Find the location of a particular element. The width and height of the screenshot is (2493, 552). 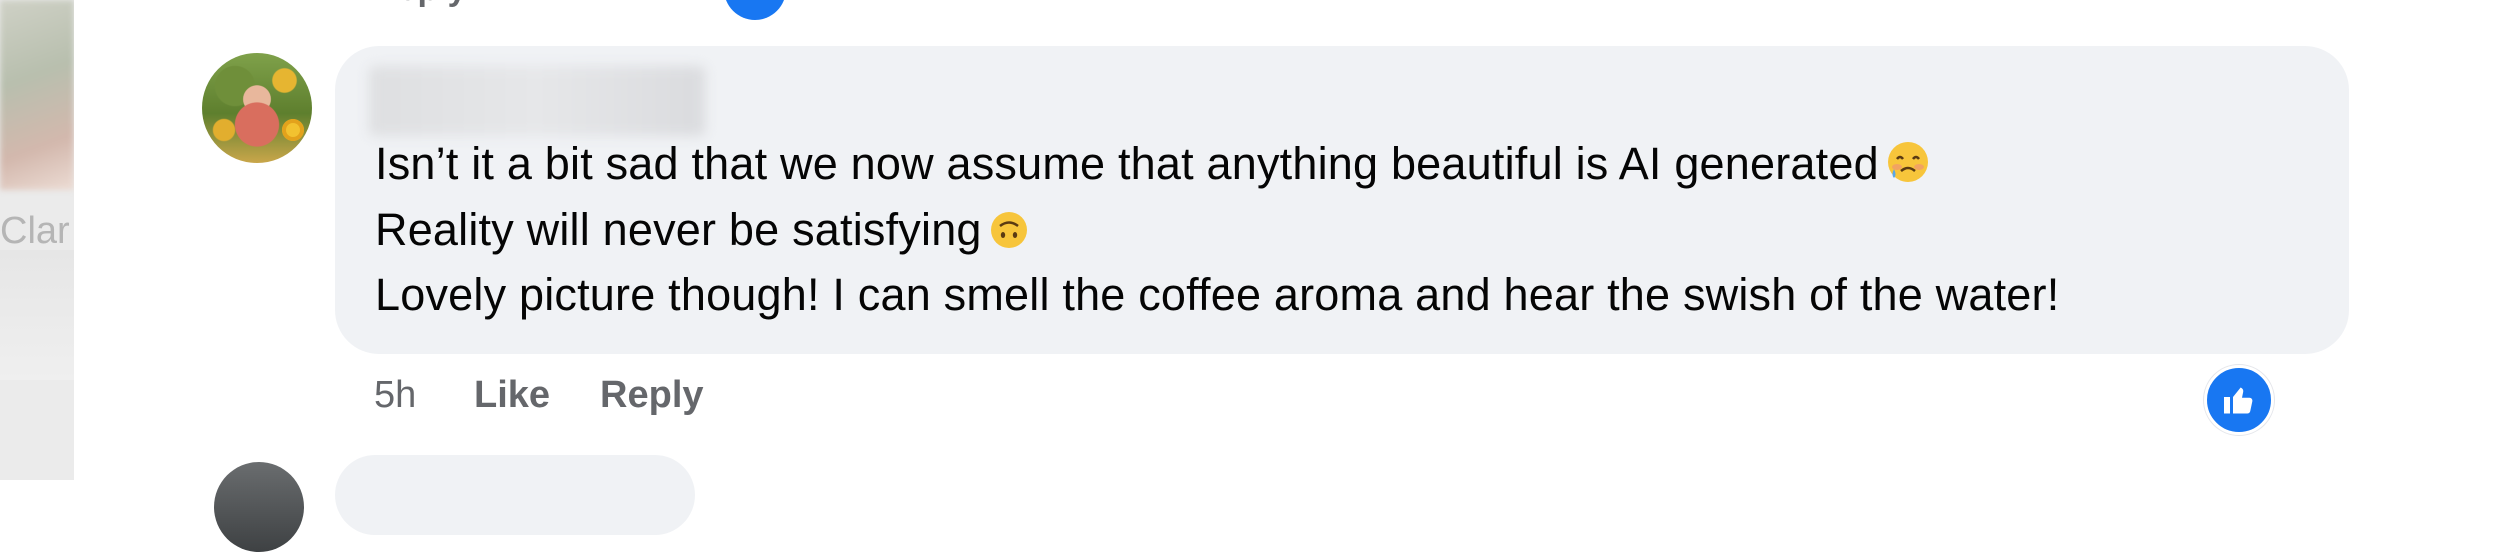

upside-down-face-emoji is located at coordinates (1009, 235).